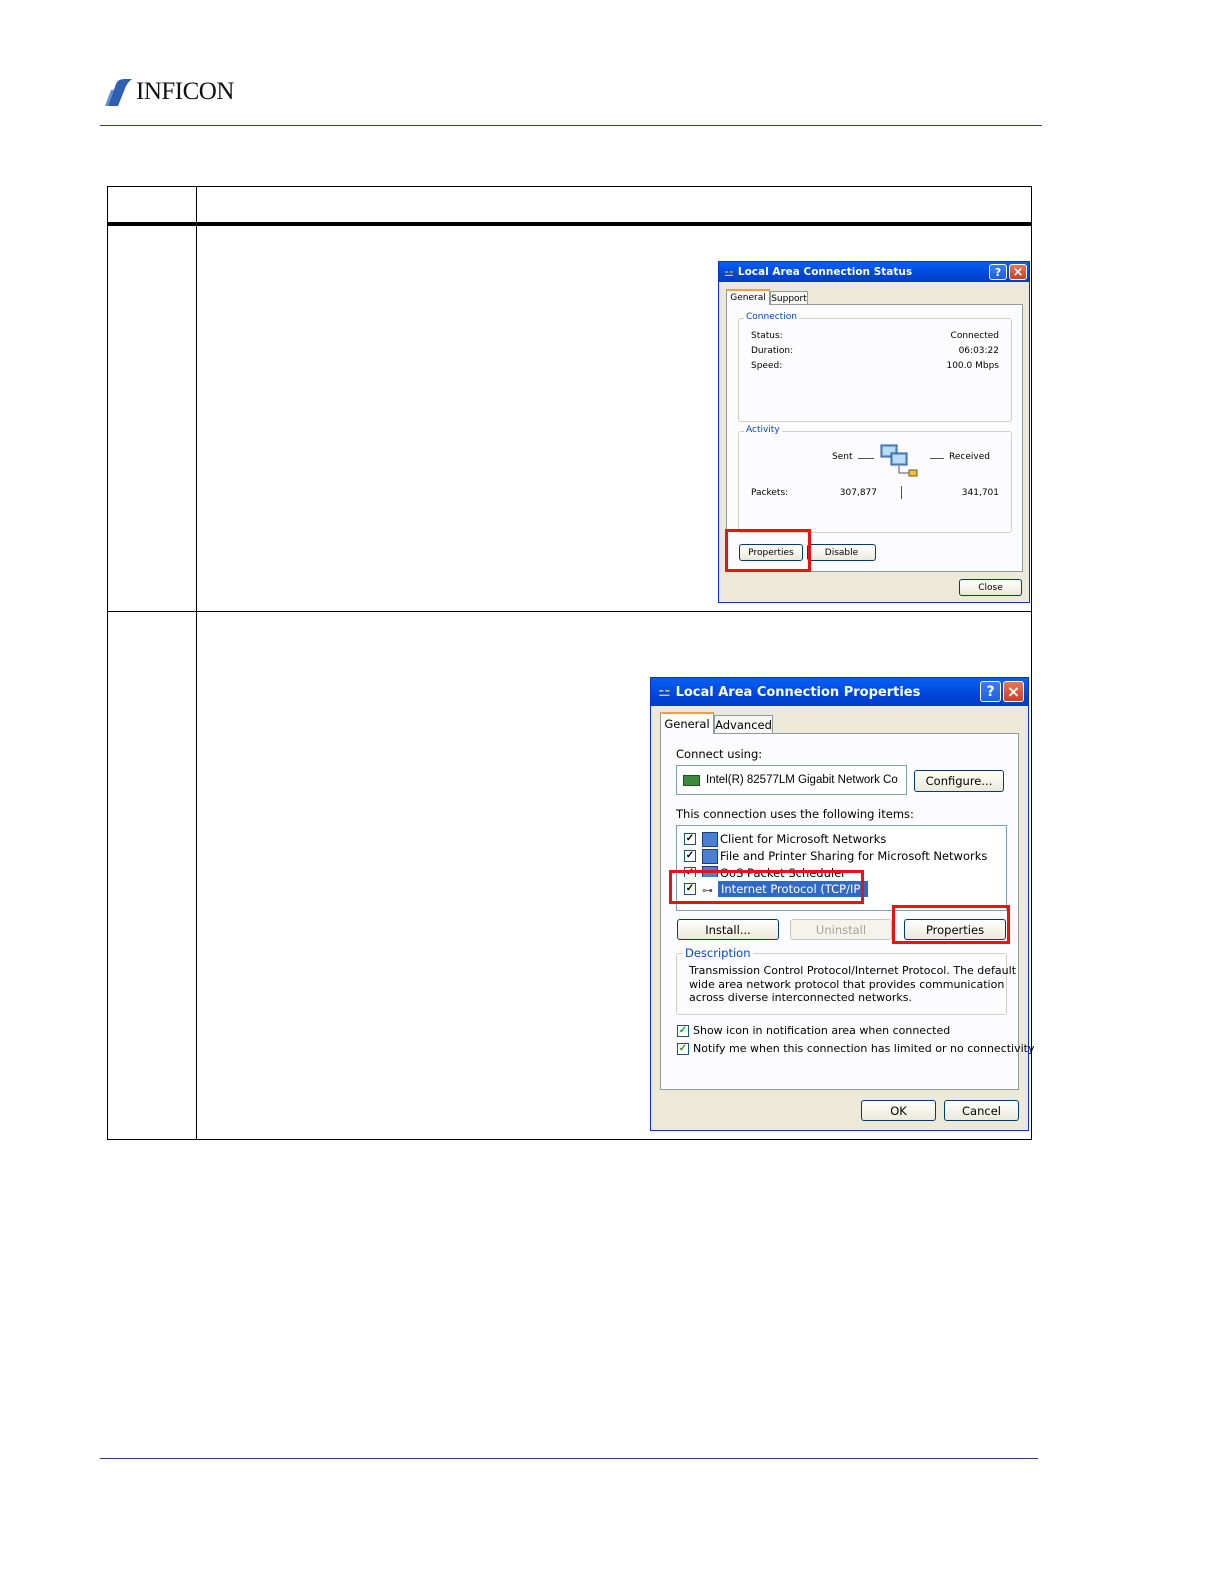  Describe the element at coordinates (771, 317) in the screenshot. I see `connection-group-title: Connection` at that location.